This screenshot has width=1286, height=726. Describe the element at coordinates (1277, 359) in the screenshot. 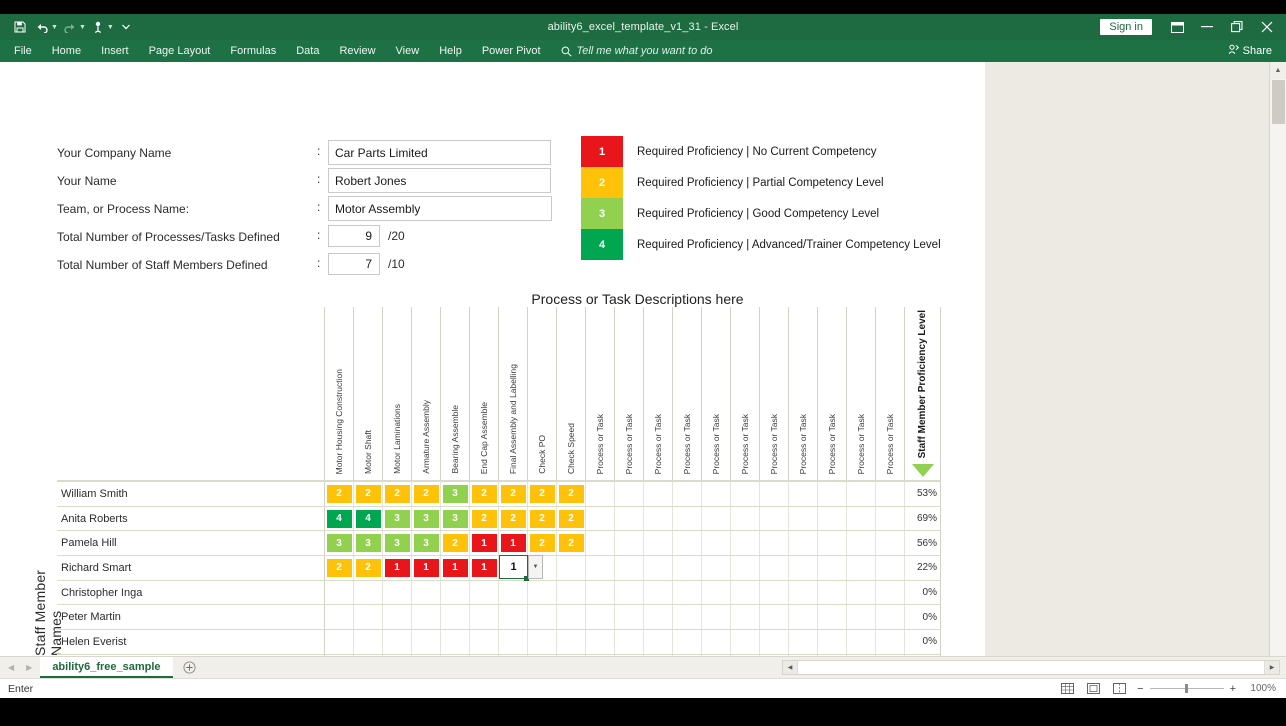

I see `vertical-scrollbar: ▲` at that location.